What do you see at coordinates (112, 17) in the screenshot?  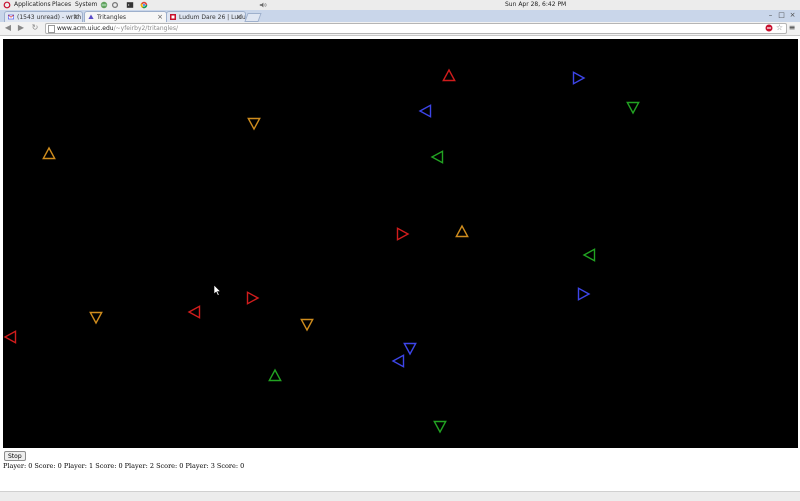 I see `tab-label: Tritangles` at bounding box center [112, 17].